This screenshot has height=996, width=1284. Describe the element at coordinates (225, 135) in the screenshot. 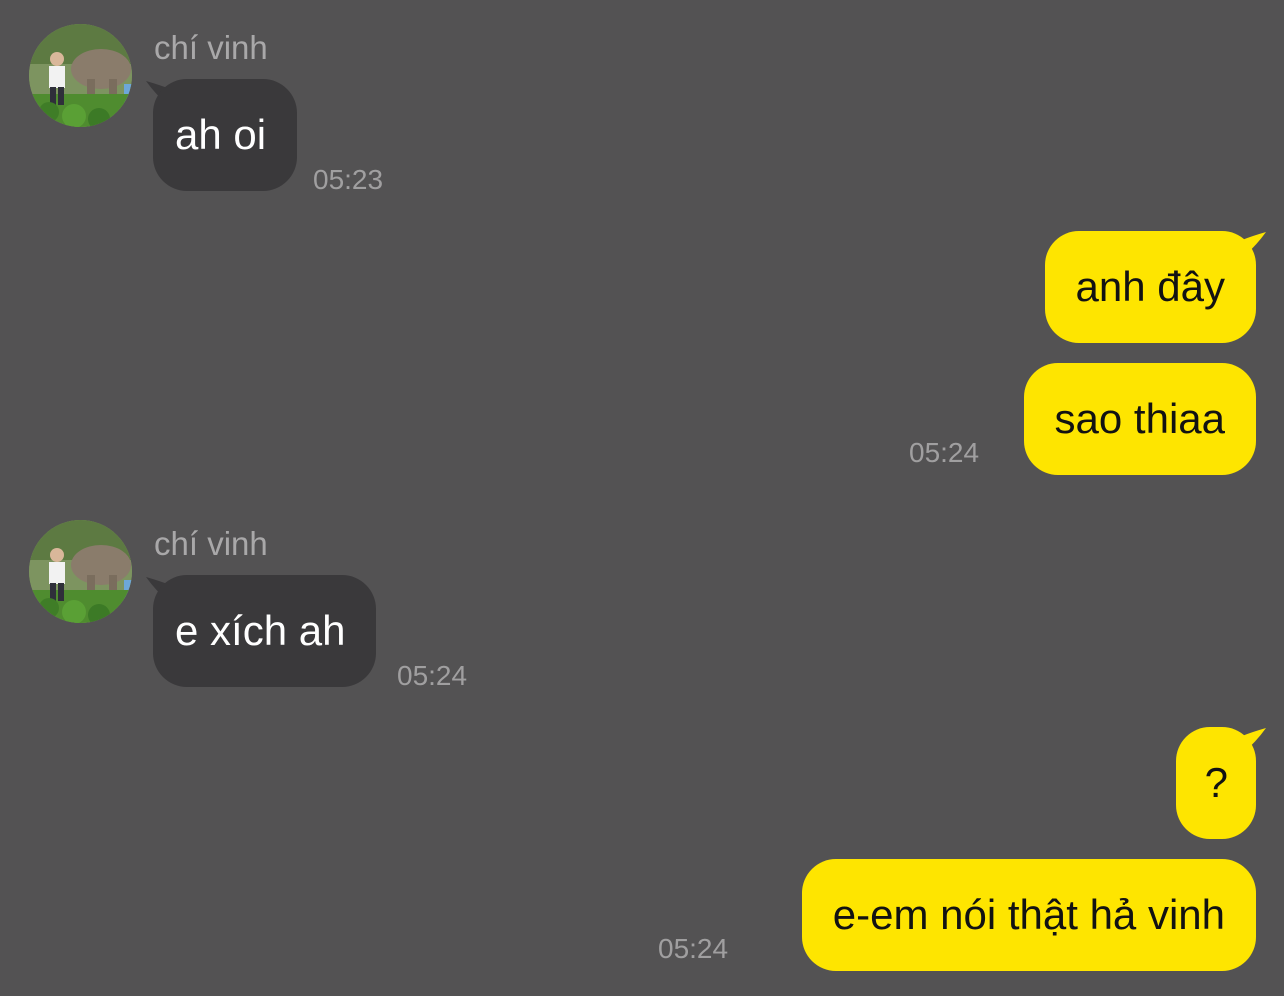

I see `incoming-message-bubble: ah oi` at that location.